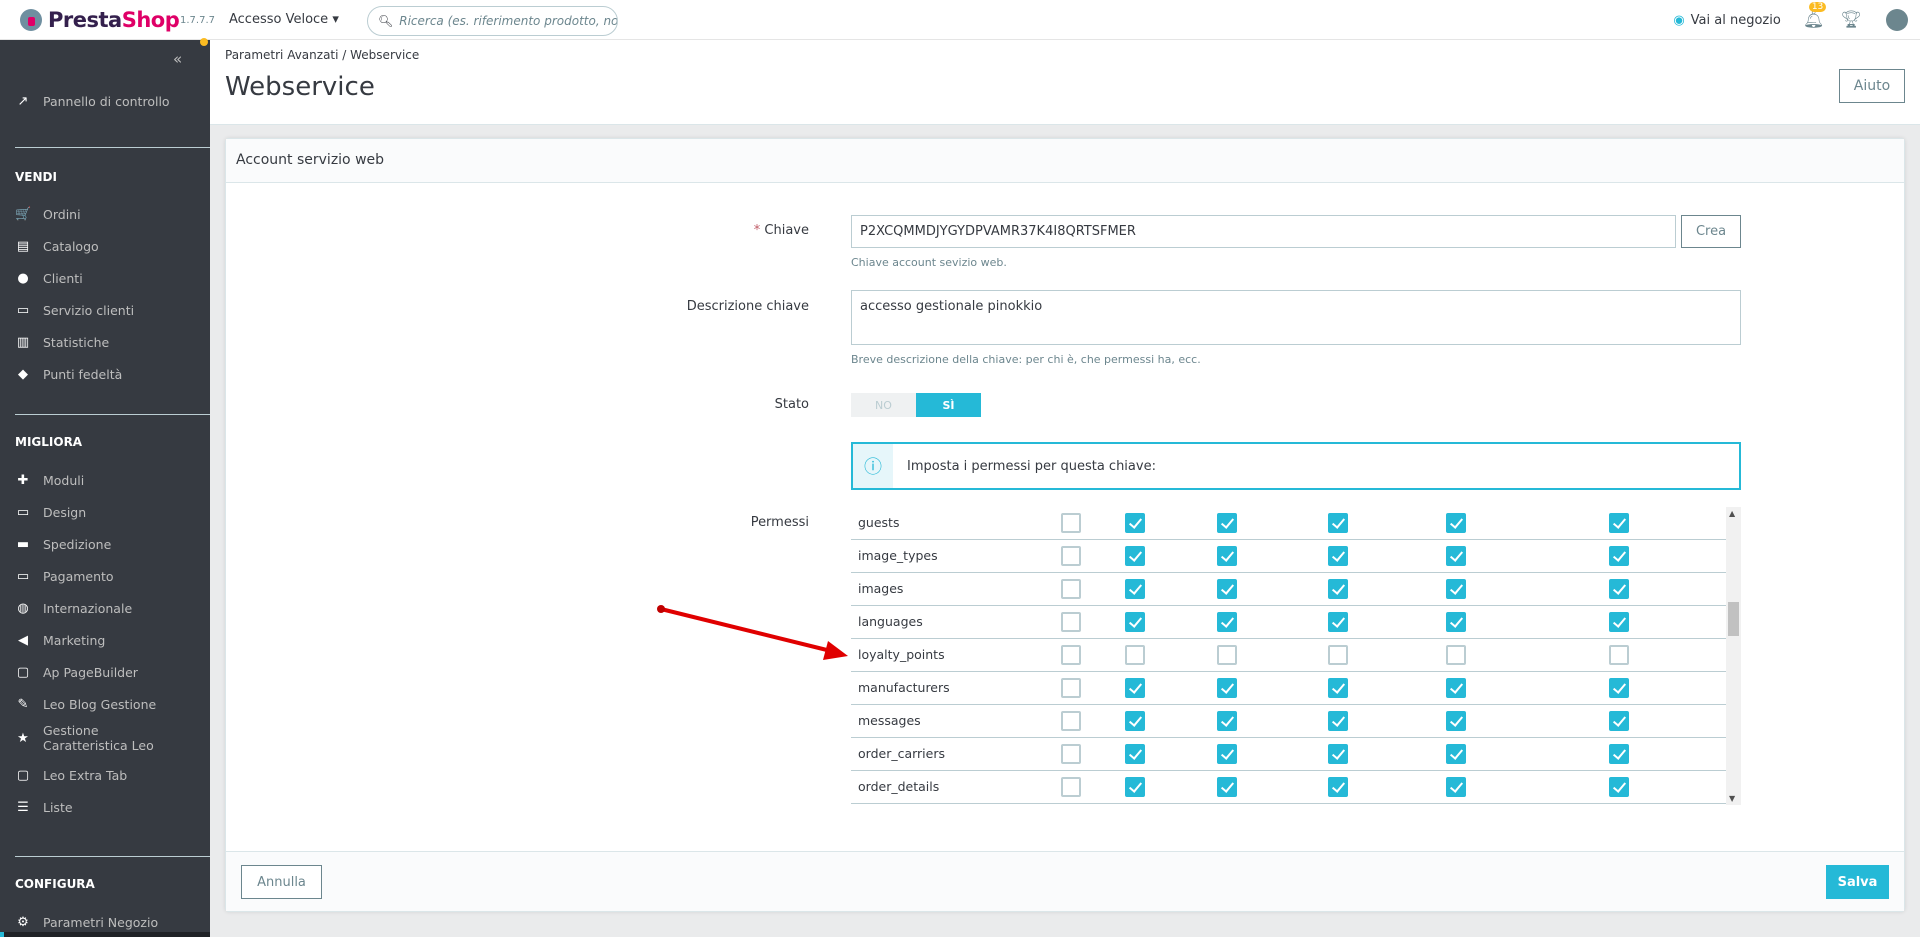 This screenshot has height=937, width=1920. Describe the element at coordinates (110, 278) in the screenshot. I see `sidebar-item-clienti: ● Clienti` at that location.